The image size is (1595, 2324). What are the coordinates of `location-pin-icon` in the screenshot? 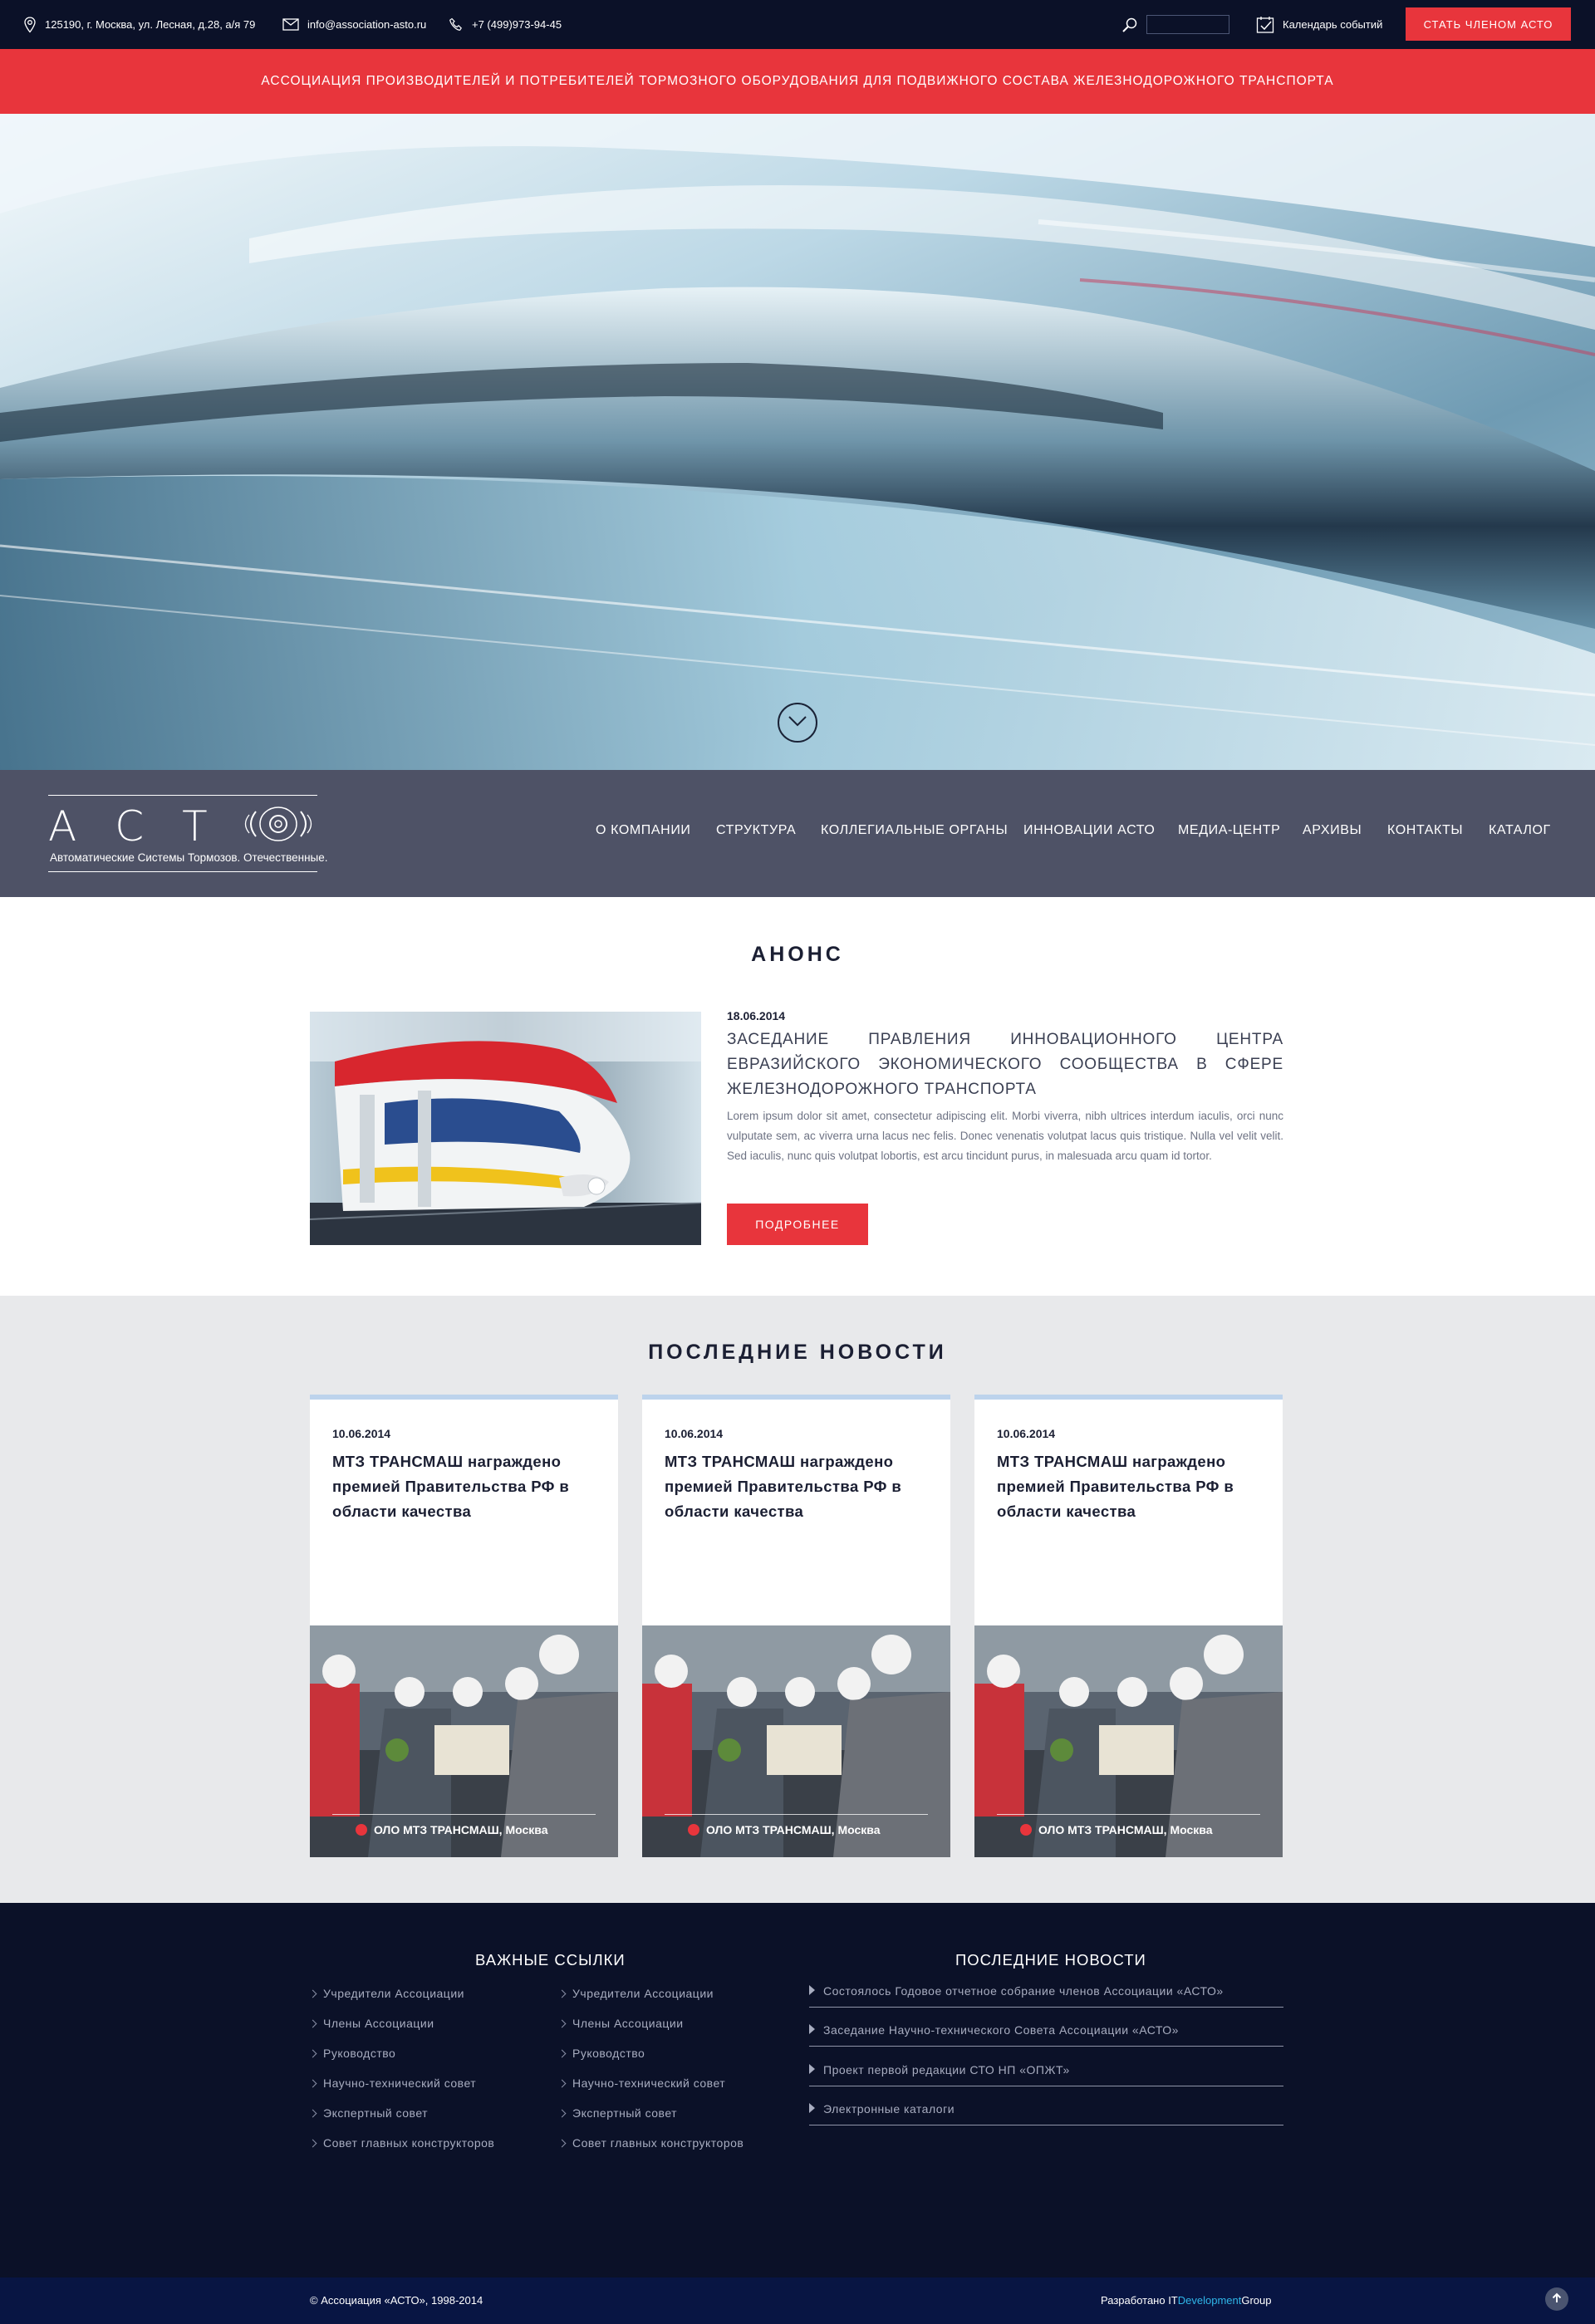 It's located at (30, 24).